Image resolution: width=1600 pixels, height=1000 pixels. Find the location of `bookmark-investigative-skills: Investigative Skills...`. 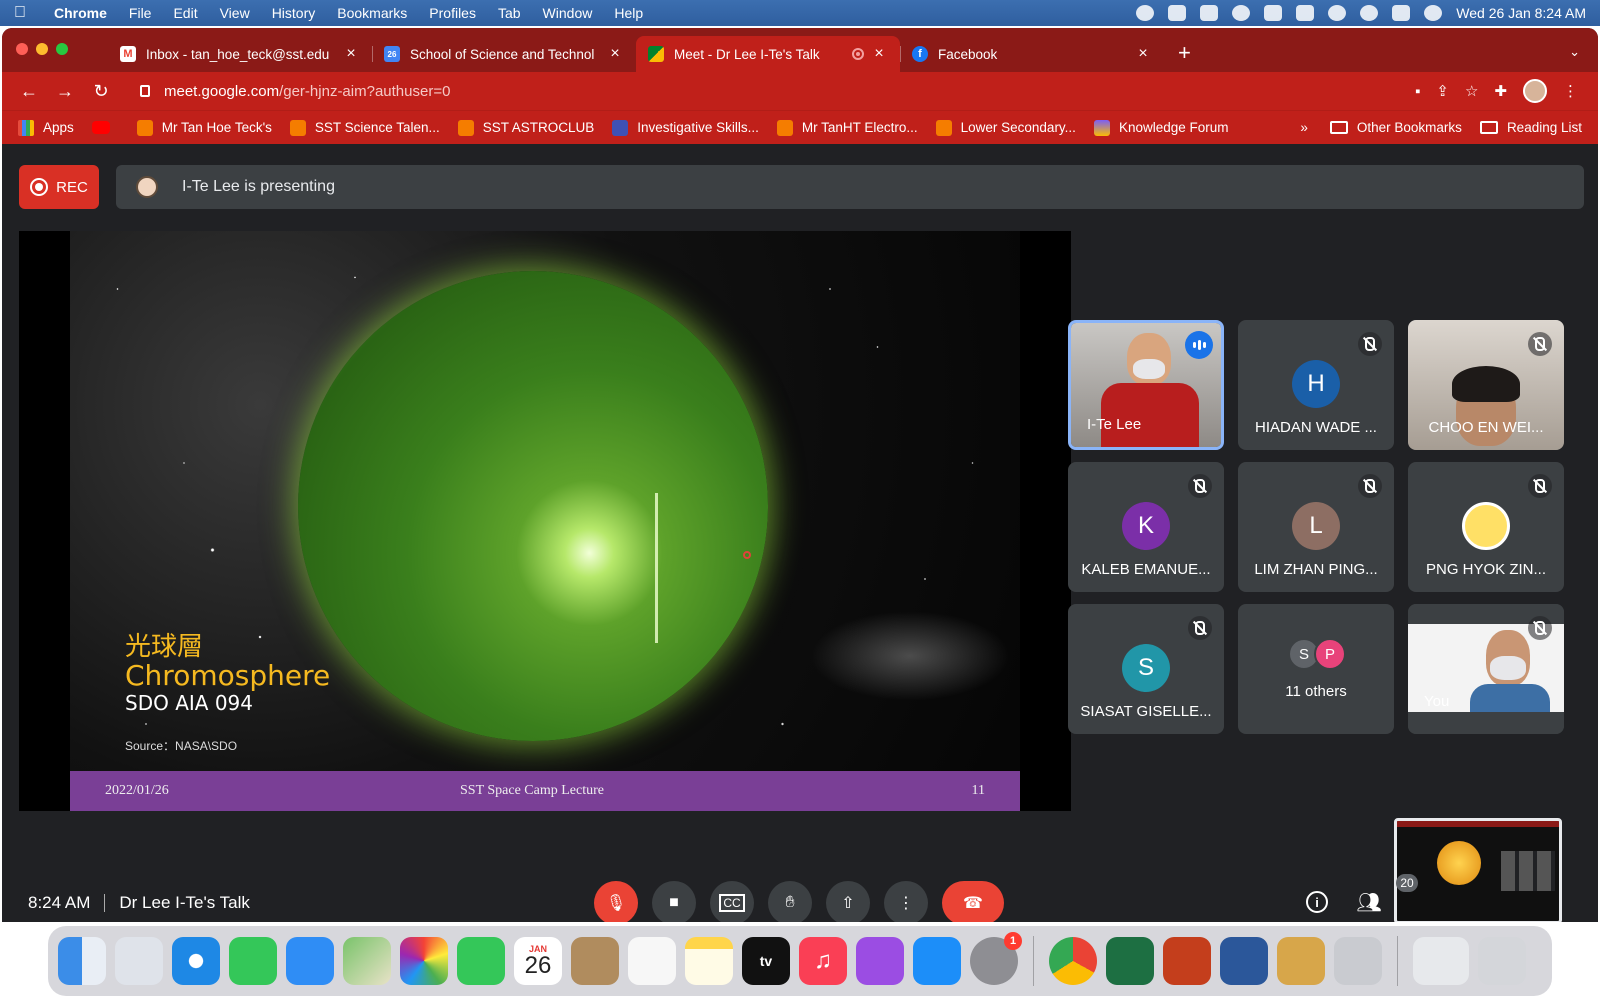

bookmark-investigative-skills: Investigative Skills... is located at coordinates (685, 127).